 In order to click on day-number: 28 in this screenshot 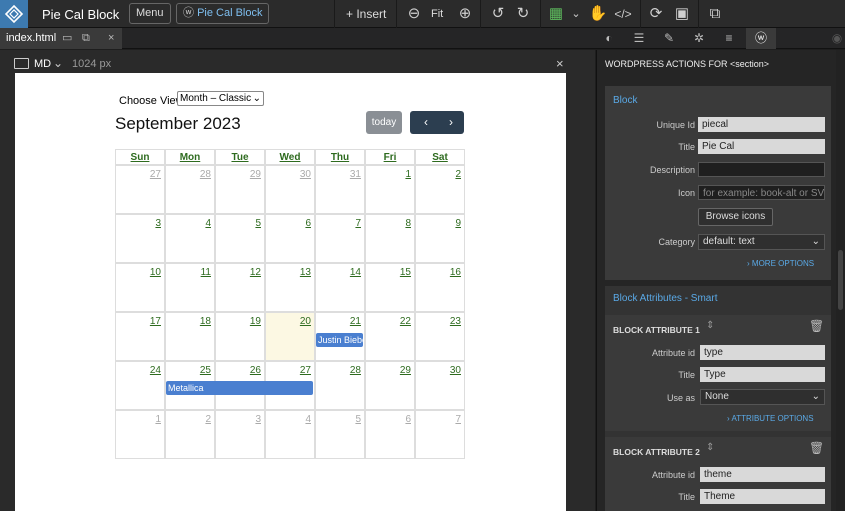, I will do `click(205, 174)`.